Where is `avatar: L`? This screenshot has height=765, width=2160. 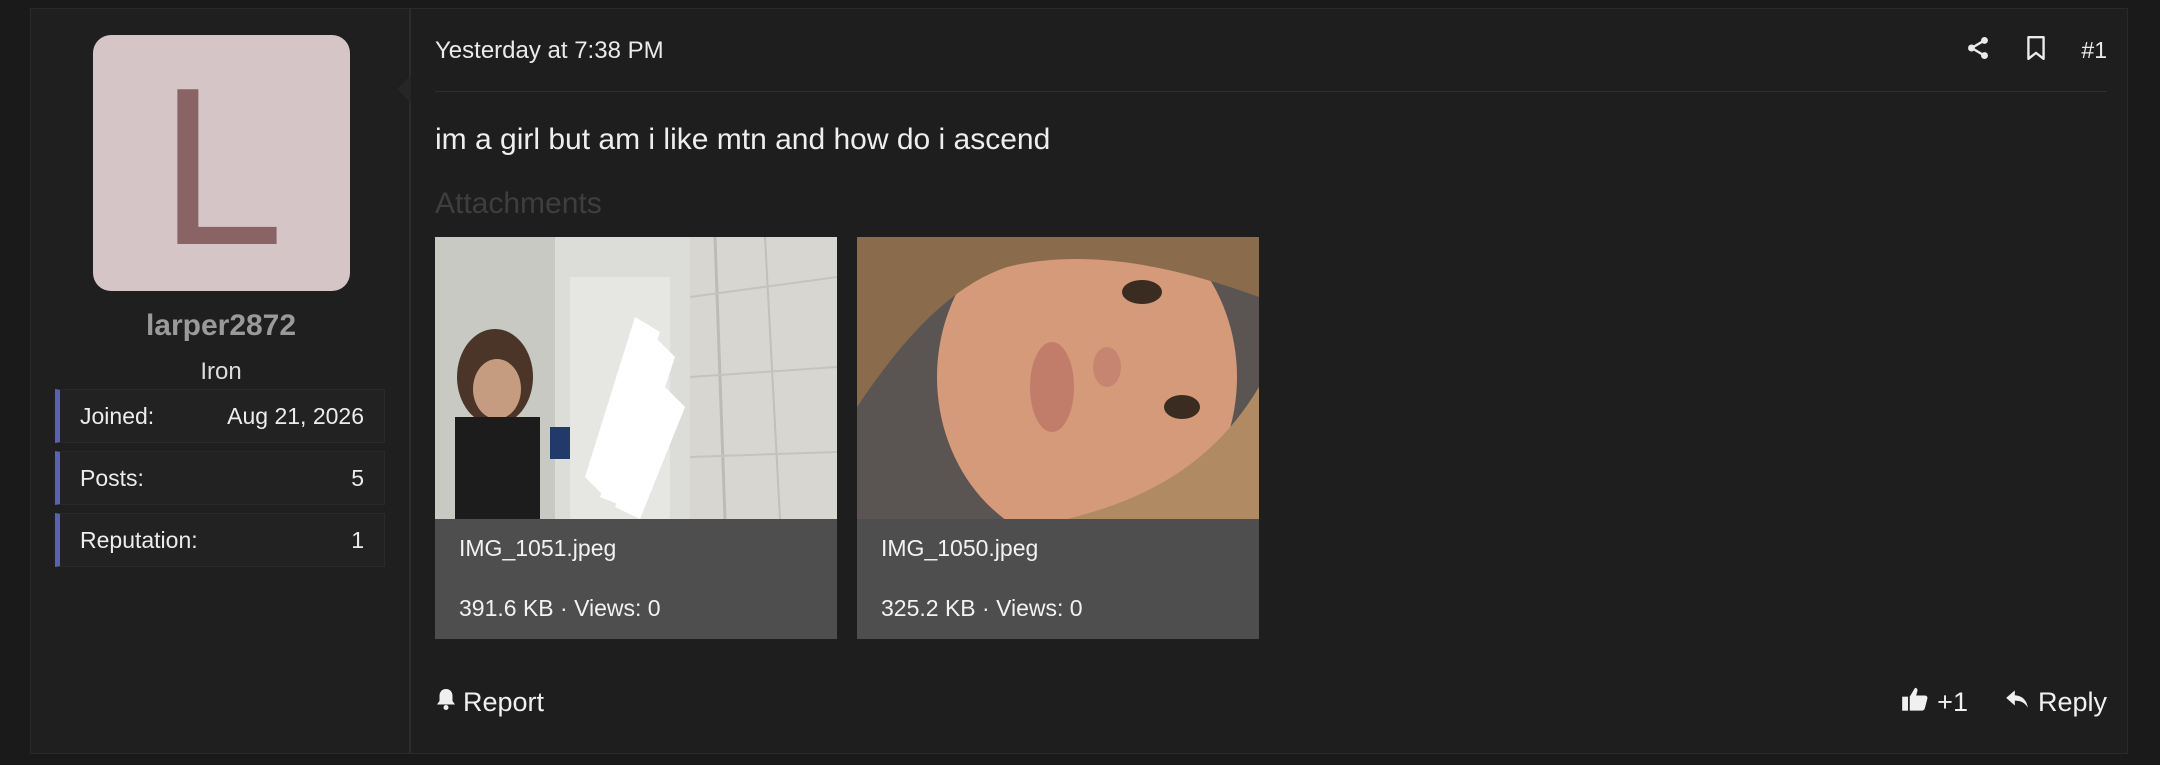
avatar: L is located at coordinates (221, 163).